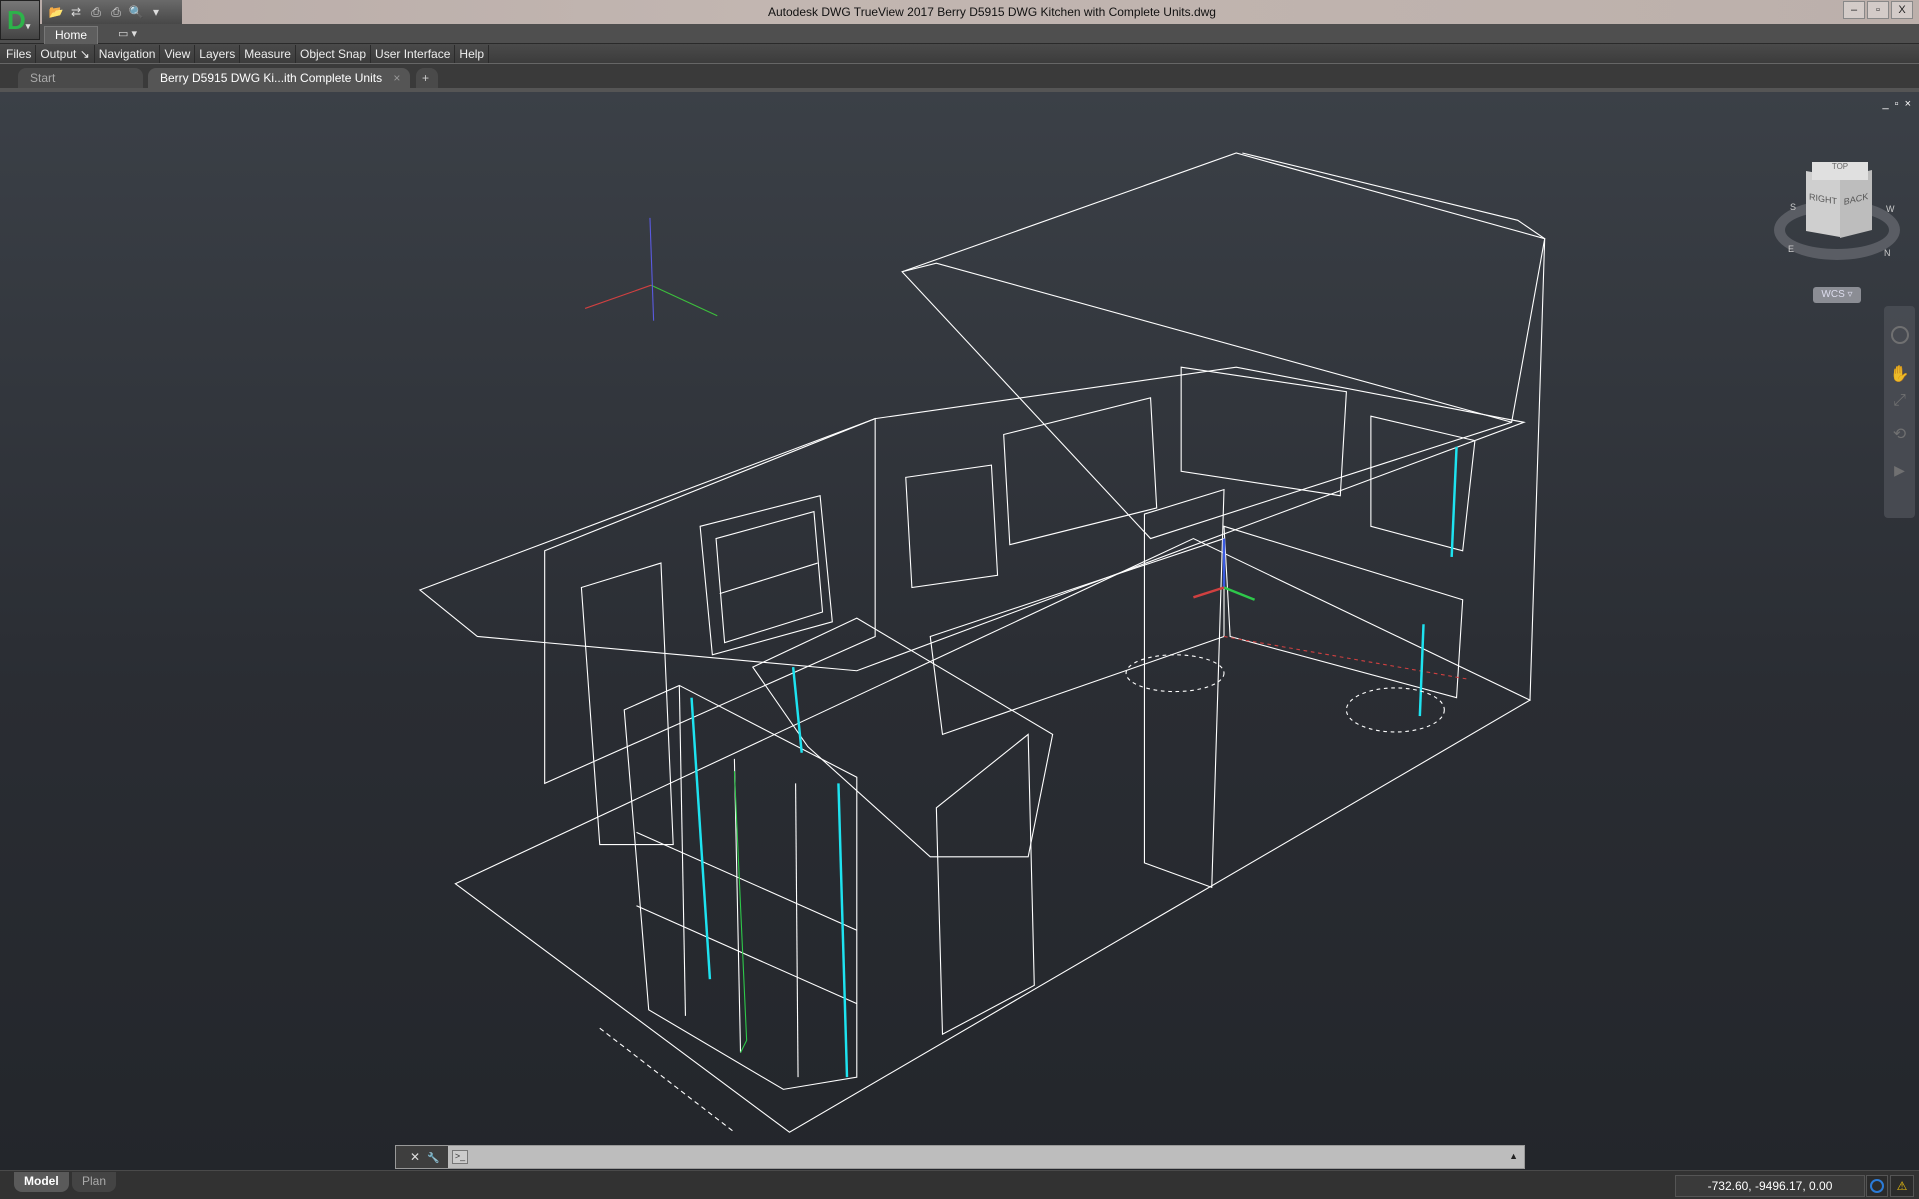  What do you see at coordinates (627, 704) in the screenshot?
I see `door` at bounding box center [627, 704].